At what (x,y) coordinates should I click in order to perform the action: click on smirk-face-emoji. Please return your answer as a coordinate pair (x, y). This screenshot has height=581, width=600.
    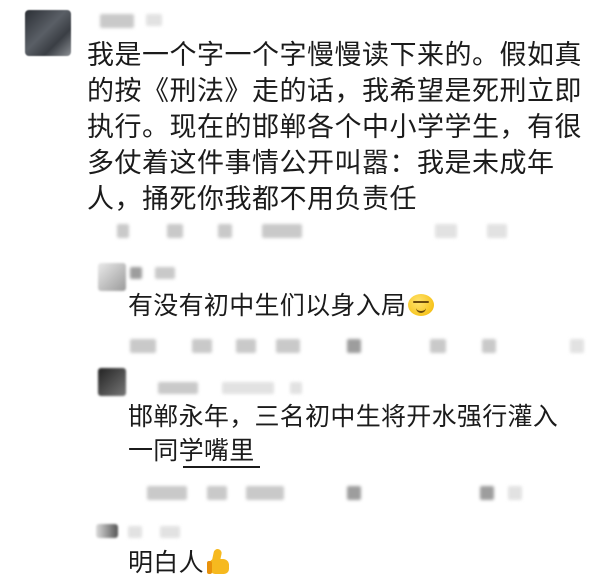
    Looking at the image, I should click on (421, 305).